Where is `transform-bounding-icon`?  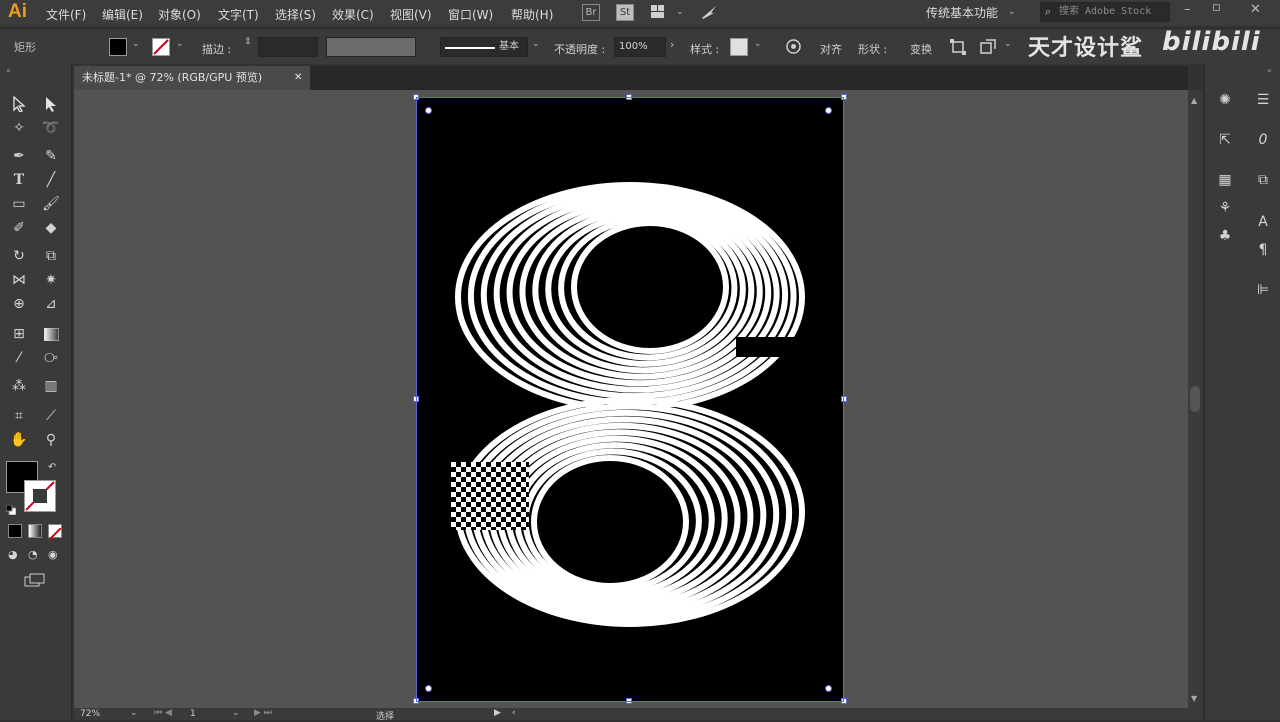
transform-bounding-icon is located at coordinates (958, 47).